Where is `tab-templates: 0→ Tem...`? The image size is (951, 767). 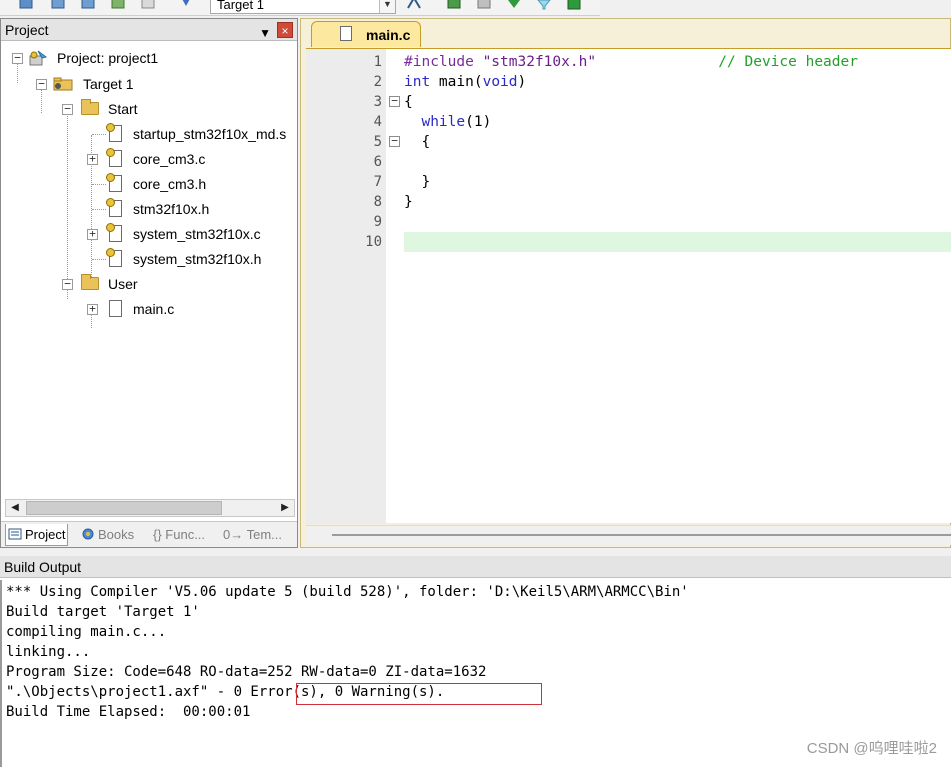
tab-templates: 0→ Tem... is located at coordinates (252, 535).